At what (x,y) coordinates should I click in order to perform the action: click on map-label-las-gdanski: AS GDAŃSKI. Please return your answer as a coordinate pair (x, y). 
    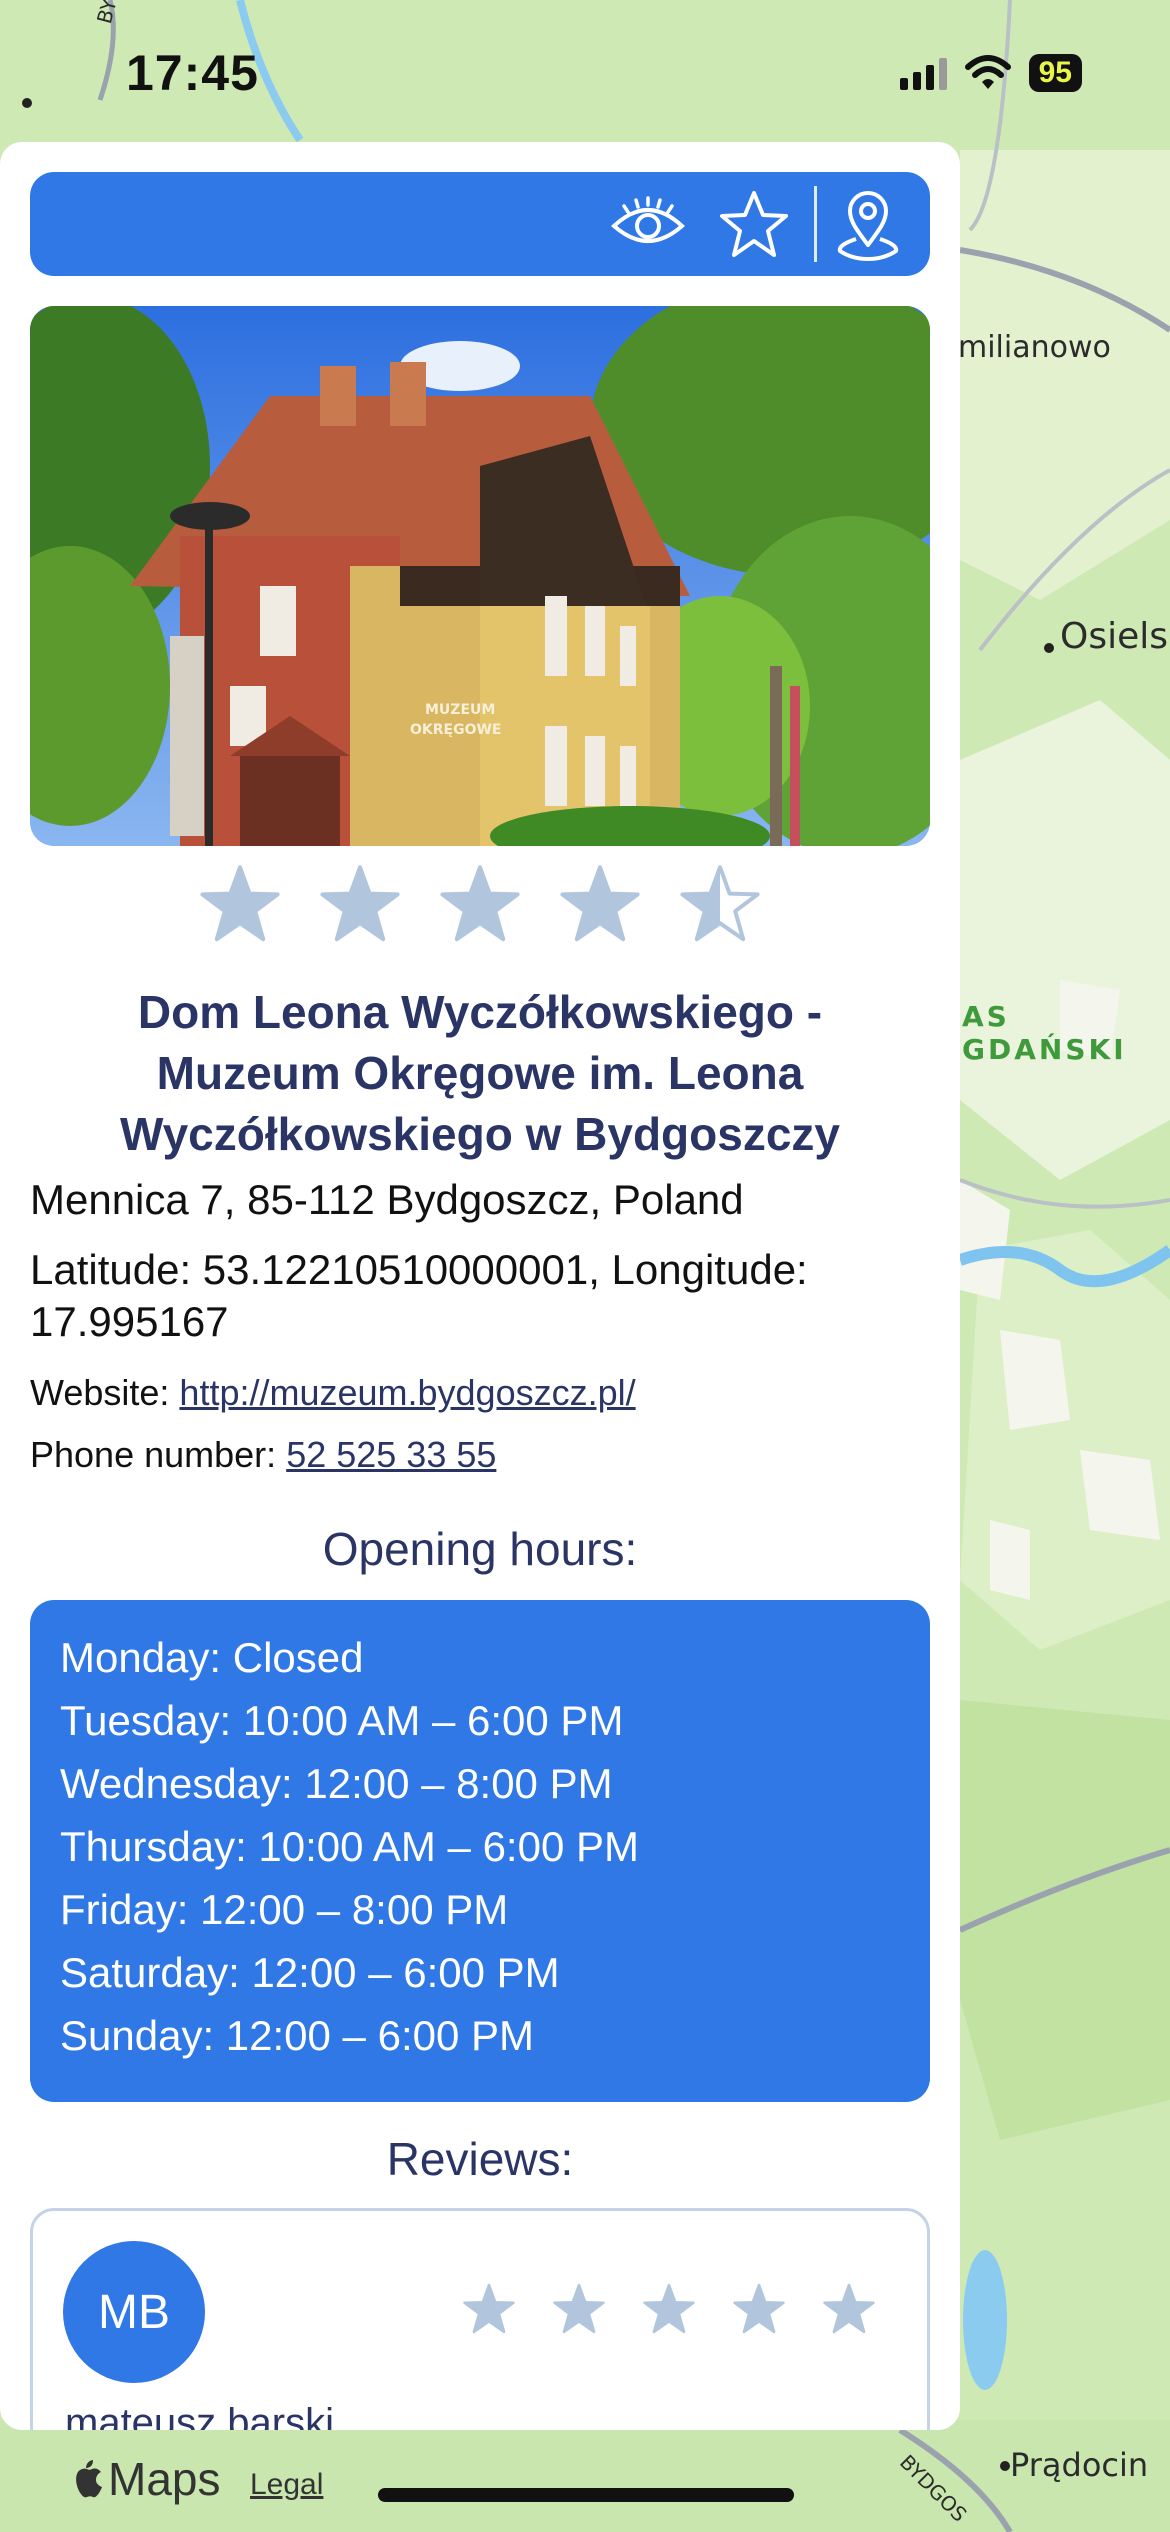
    Looking at the image, I should click on (1044, 1033).